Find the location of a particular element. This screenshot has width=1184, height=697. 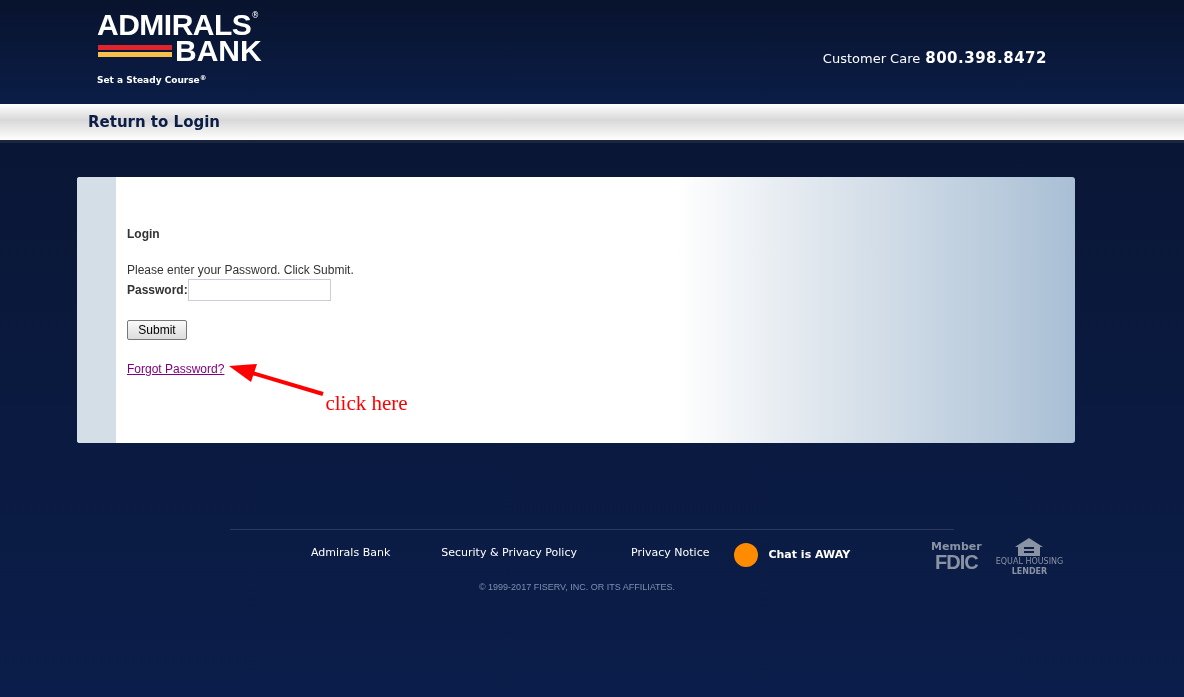

lender-text: LENDER is located at coordinates (1029, 571).